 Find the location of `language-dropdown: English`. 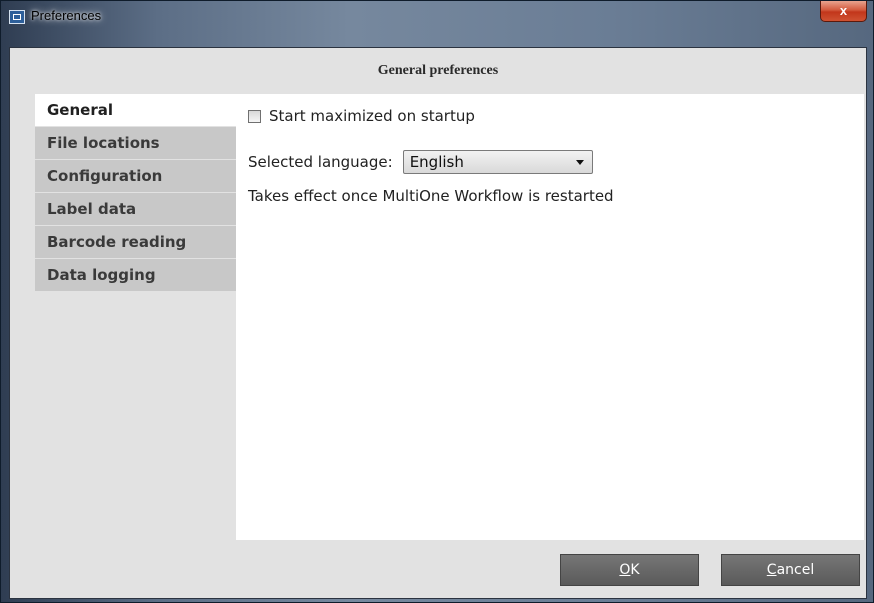

language-dropdown: English is located at coordinates (497, 162).